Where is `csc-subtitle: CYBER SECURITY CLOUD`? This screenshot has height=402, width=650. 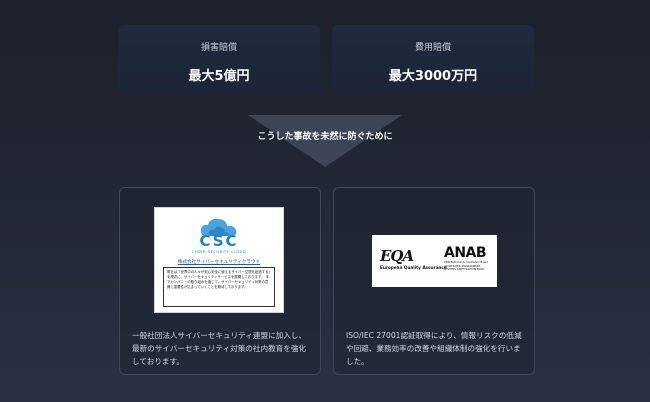
csc-subtitle: CYBER SECURITY CLOUD is located at coordinates (219, 252).